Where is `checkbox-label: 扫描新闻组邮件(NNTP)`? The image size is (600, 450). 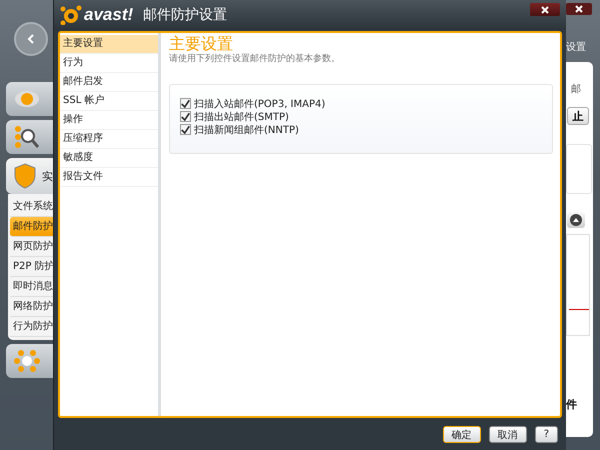 checkbox-label: 扫描新闻组邮件(NNTP) is located at coordinates (246, 130).